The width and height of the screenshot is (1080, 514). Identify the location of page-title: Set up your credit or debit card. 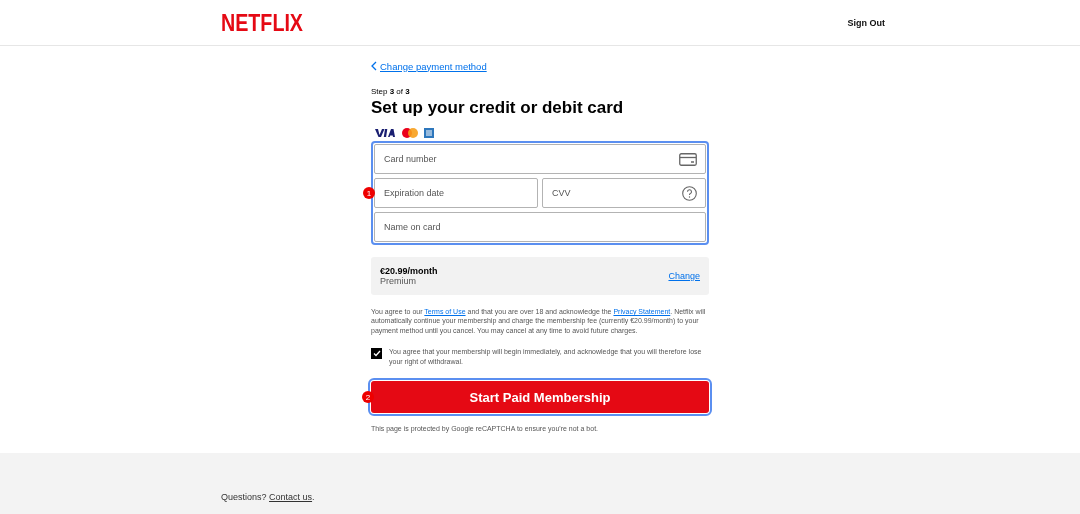
(498, 108).